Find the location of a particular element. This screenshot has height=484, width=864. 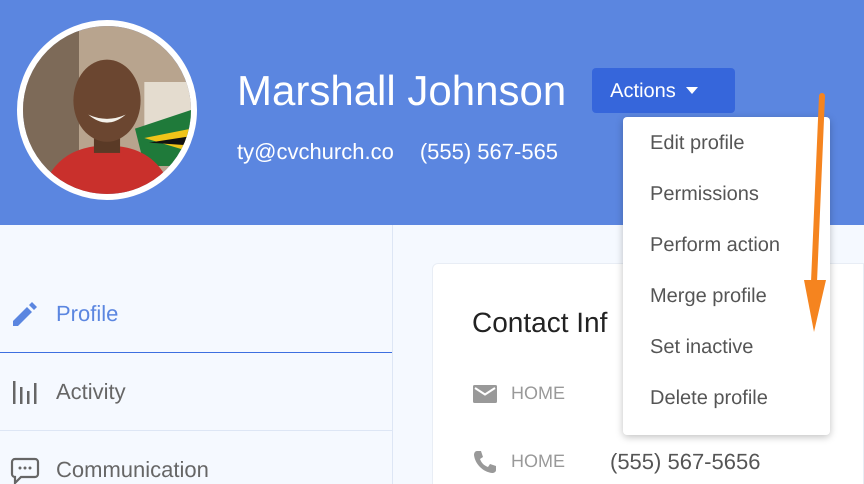

menu-item: Merge profile is located at coordinates (726, 301).